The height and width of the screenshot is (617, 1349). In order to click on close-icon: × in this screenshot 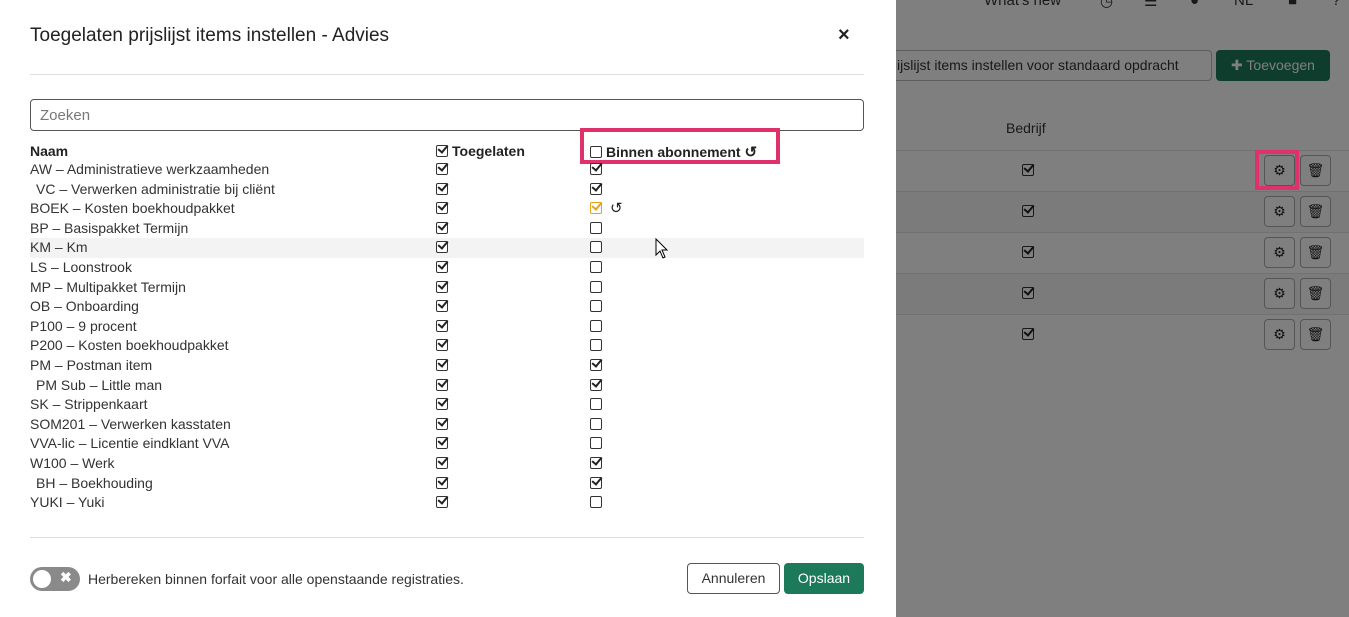, I will do `click(844, 35)`.